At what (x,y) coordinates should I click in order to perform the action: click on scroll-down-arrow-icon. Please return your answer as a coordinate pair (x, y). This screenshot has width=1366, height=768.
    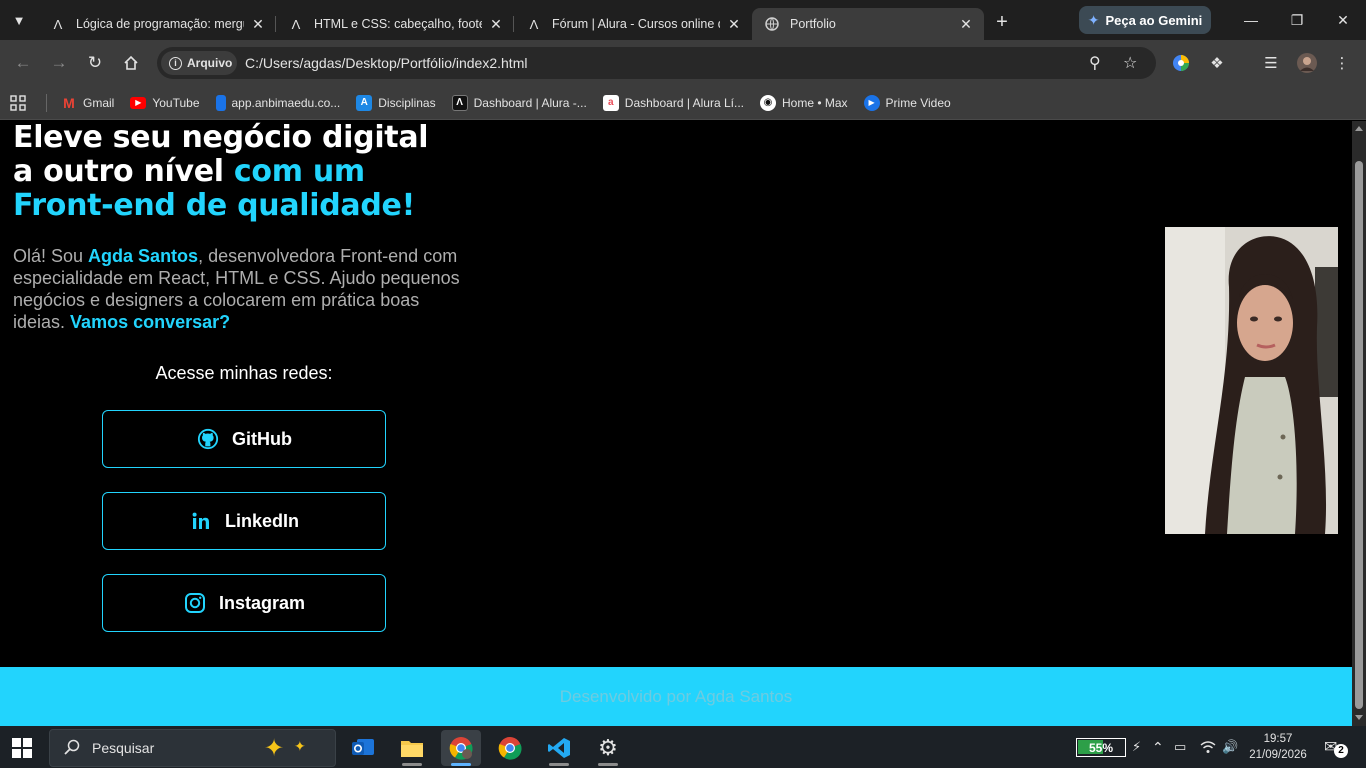
    Looking at the image, I should click on (1359, 717).